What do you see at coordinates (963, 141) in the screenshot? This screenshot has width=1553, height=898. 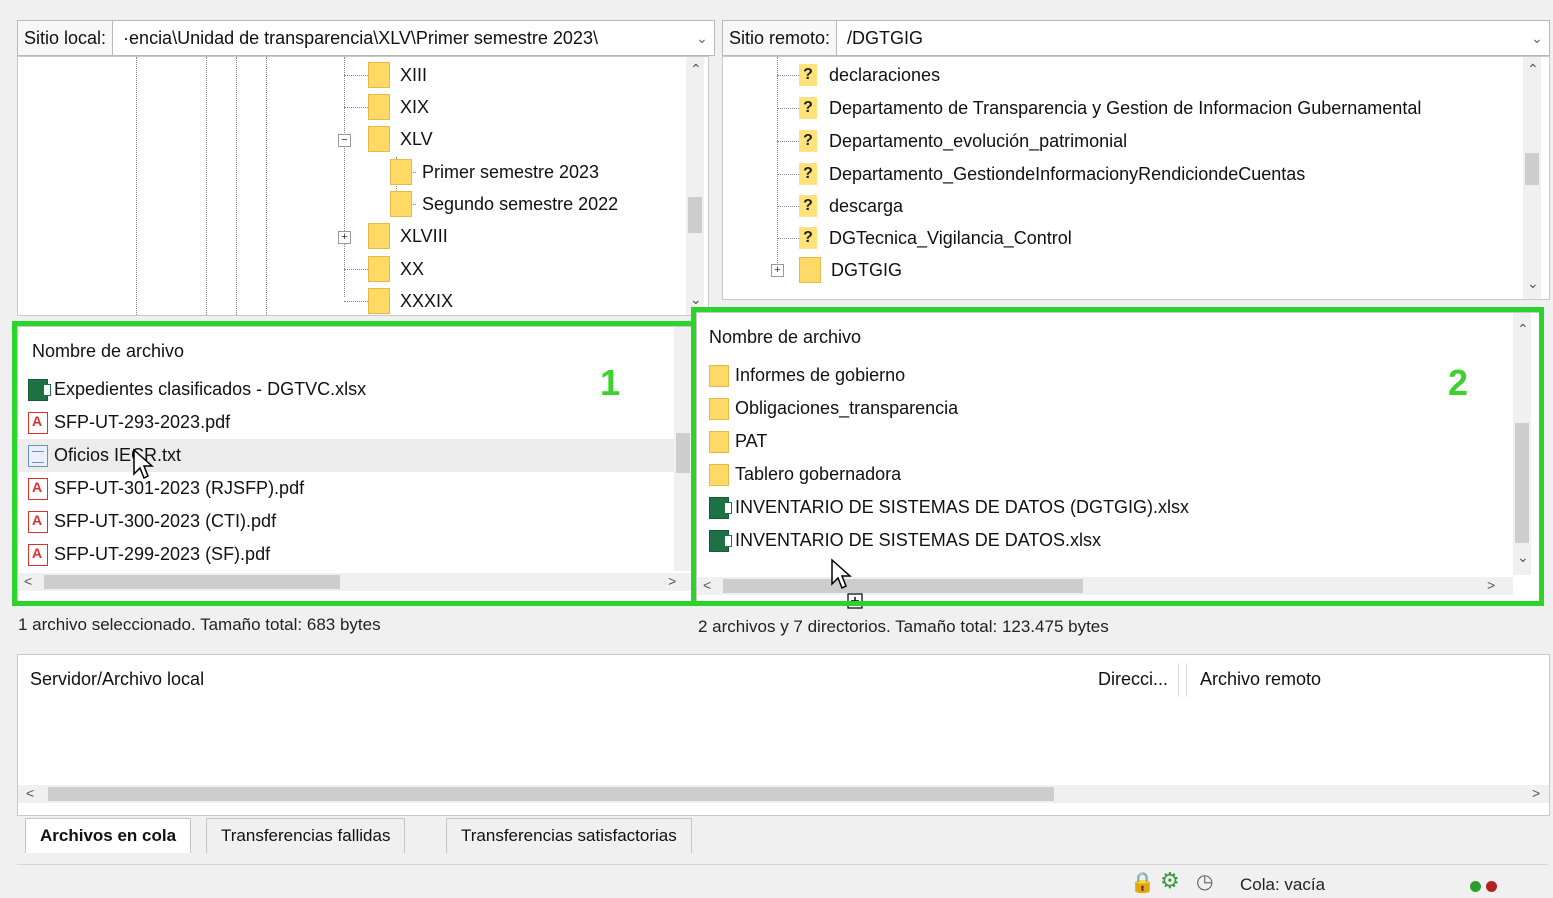 I see `tree-item: ? Departamento_evolución_patrimonial` at bounding box center [963, 141].